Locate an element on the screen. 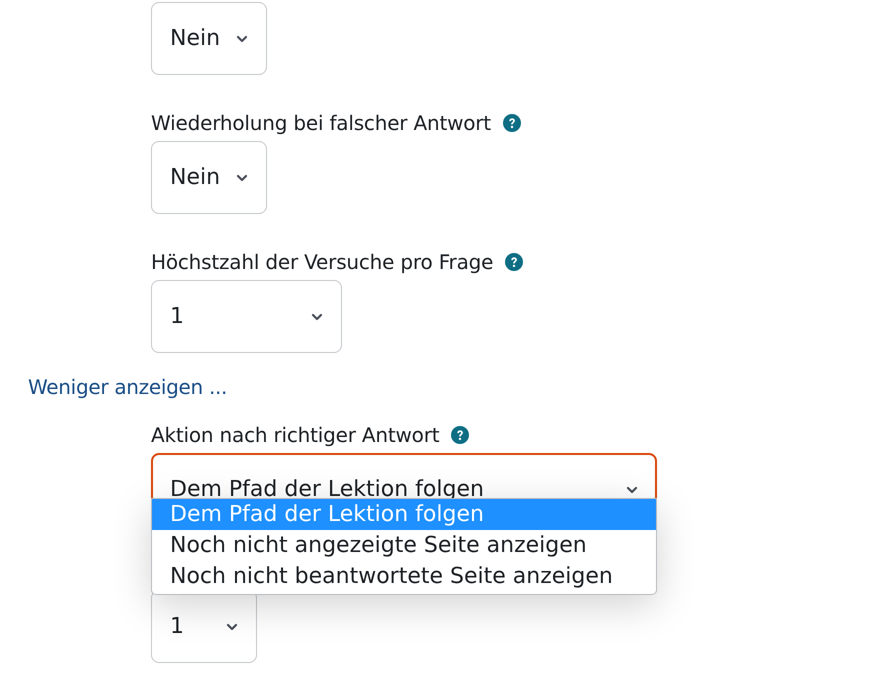 This screenshot has width=872, height=675. dropdown-select: 1 is located at coordinates (246, 316).